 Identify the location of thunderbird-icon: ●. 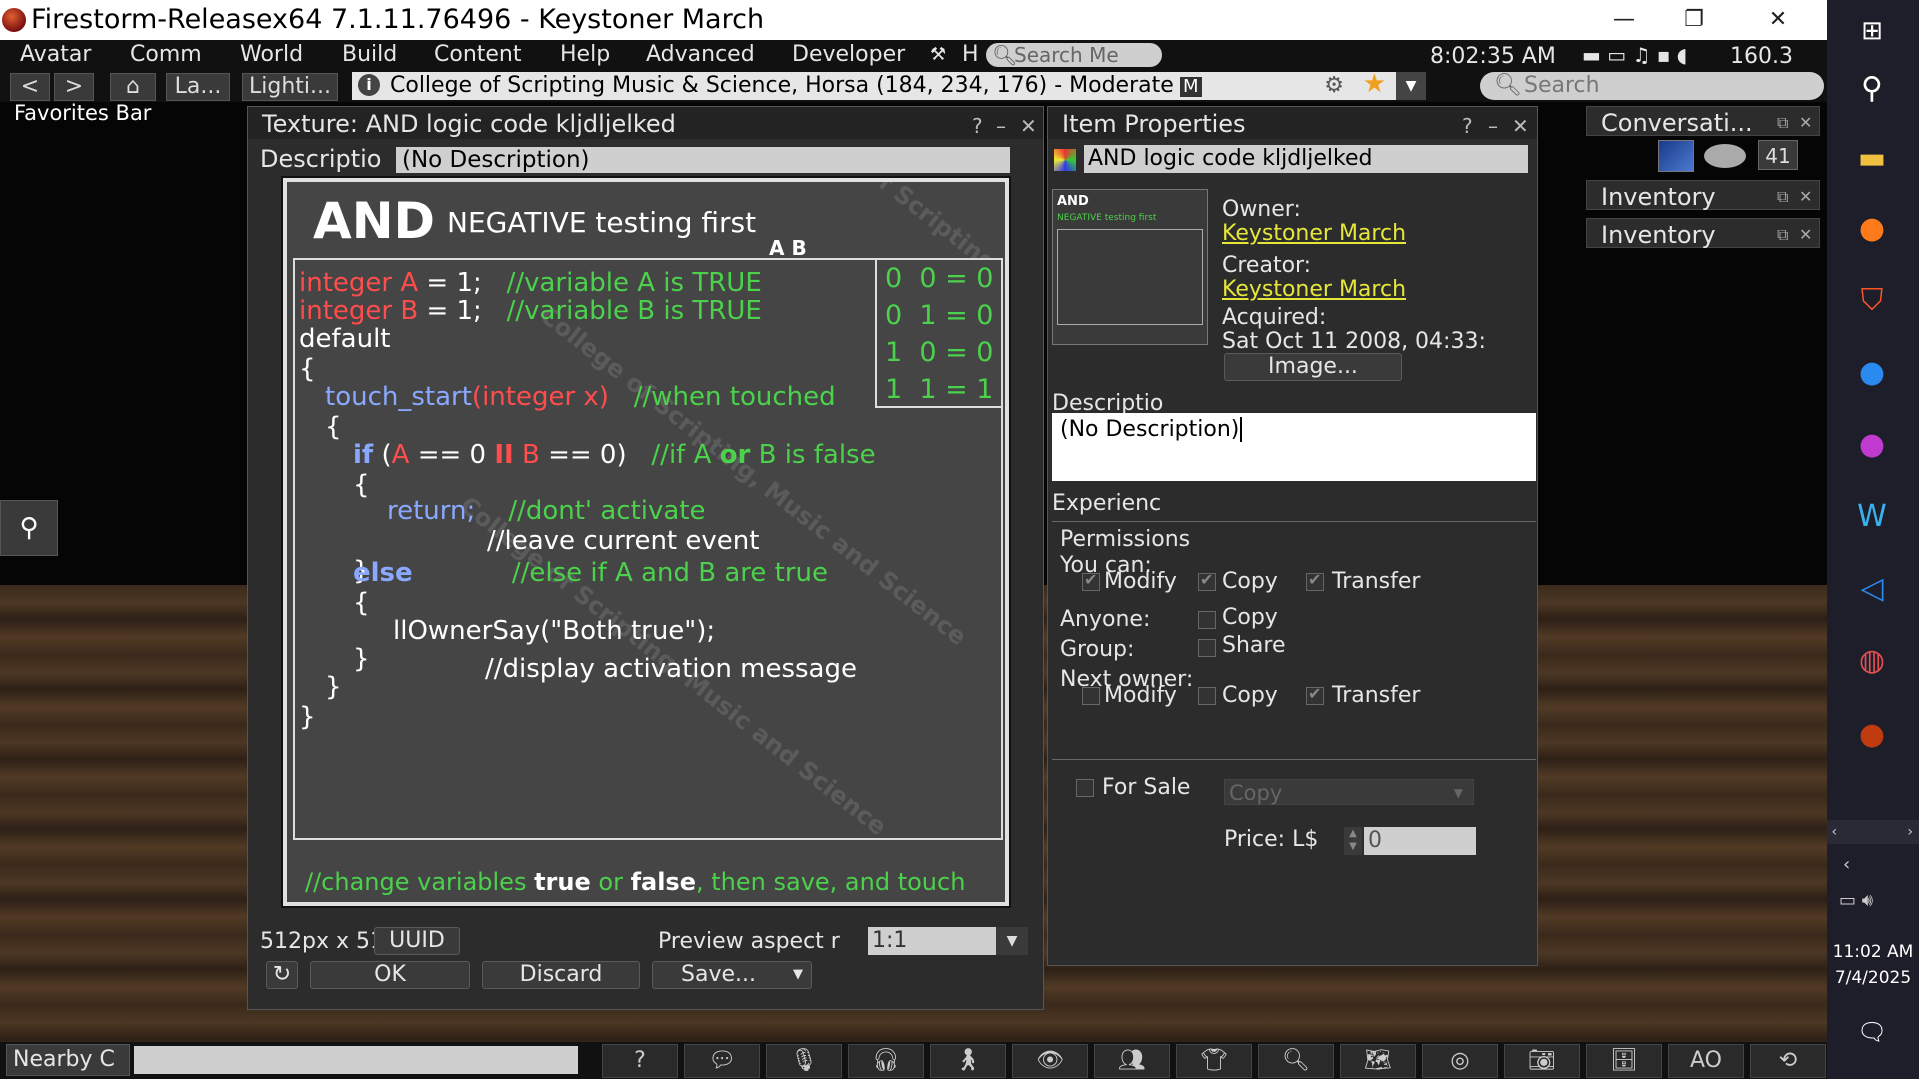
(1872, 373).